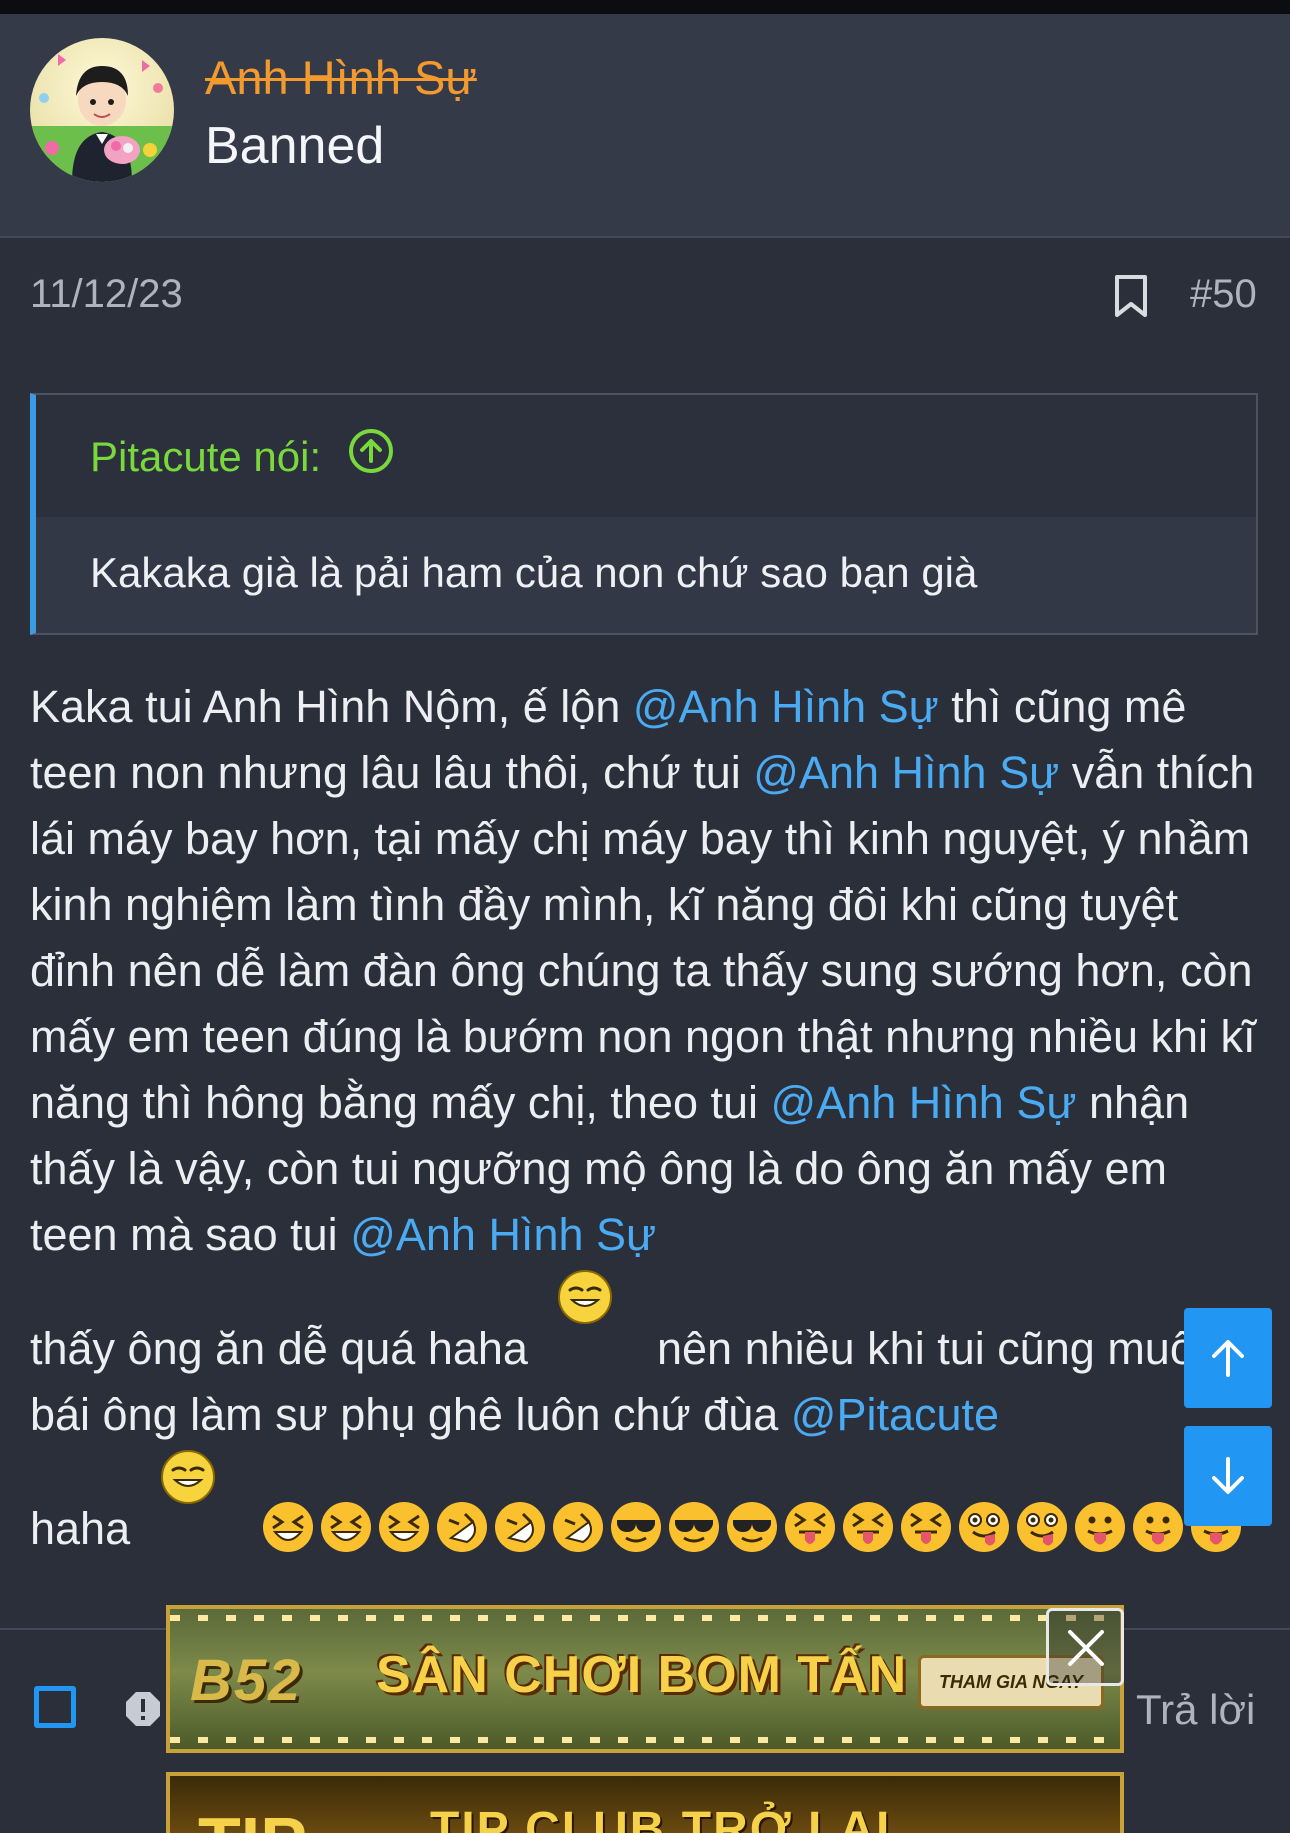 The height and width of the screenshot is (1833, 1290). I want to click on message-text: Kaka tui Anh Hình Nộm, ế lộn, so click(331, 706).